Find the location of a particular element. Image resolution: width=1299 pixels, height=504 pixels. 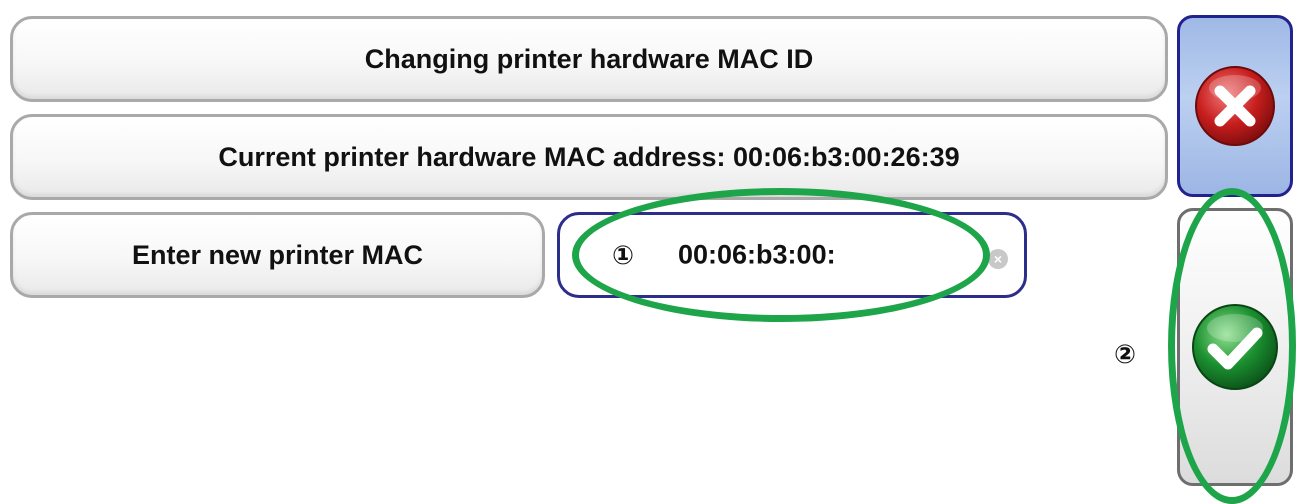

callout-marker-1: ① is located at coordinates (623, 255).